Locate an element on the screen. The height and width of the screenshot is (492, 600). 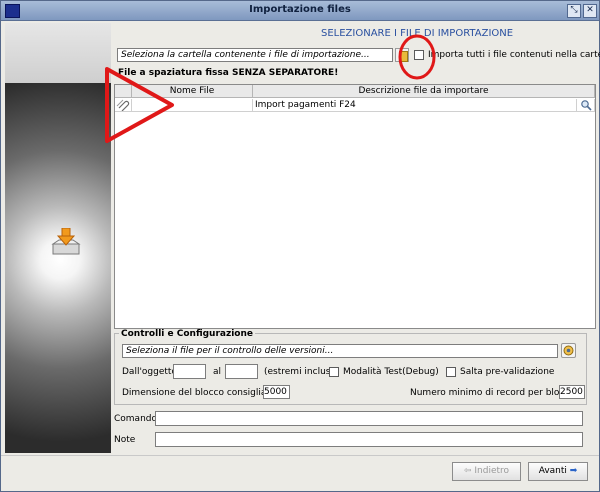
back-label: Indietro is located at coordinates (492, 471).